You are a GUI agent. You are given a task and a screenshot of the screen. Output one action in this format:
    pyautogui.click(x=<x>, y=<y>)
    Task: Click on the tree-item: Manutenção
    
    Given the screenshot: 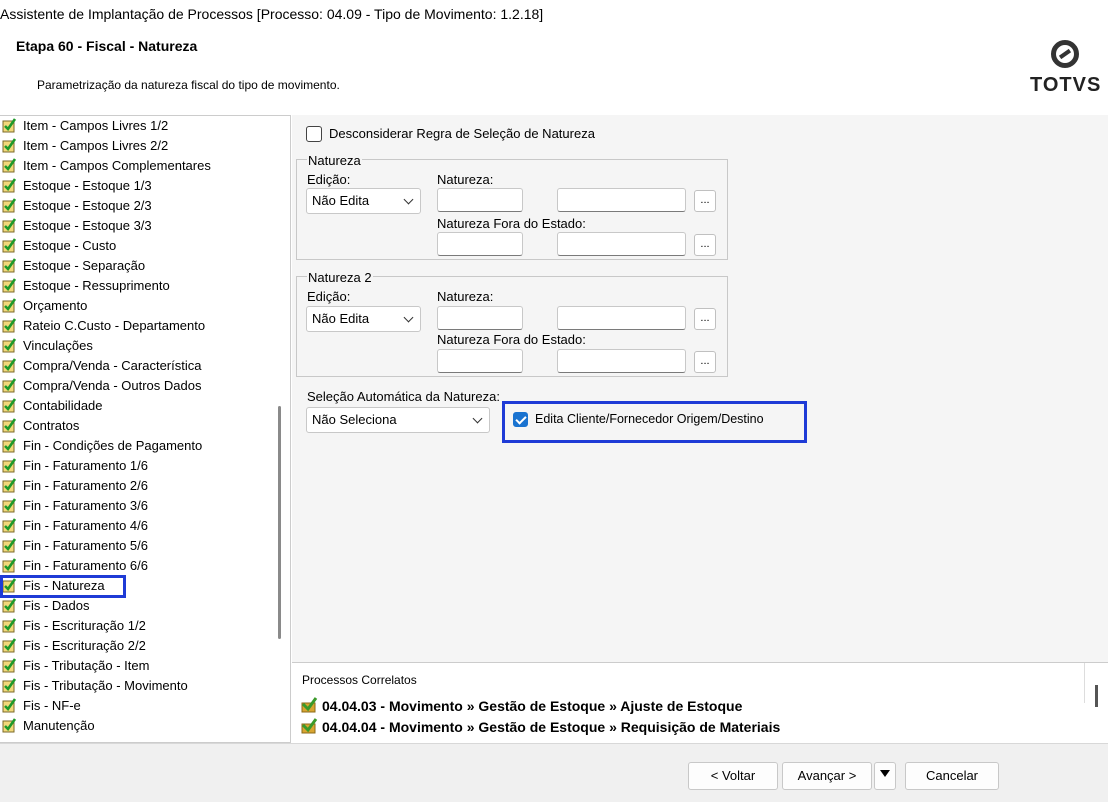 What is the action you would take?
    pyautogui.click(x=48, y=726)
    